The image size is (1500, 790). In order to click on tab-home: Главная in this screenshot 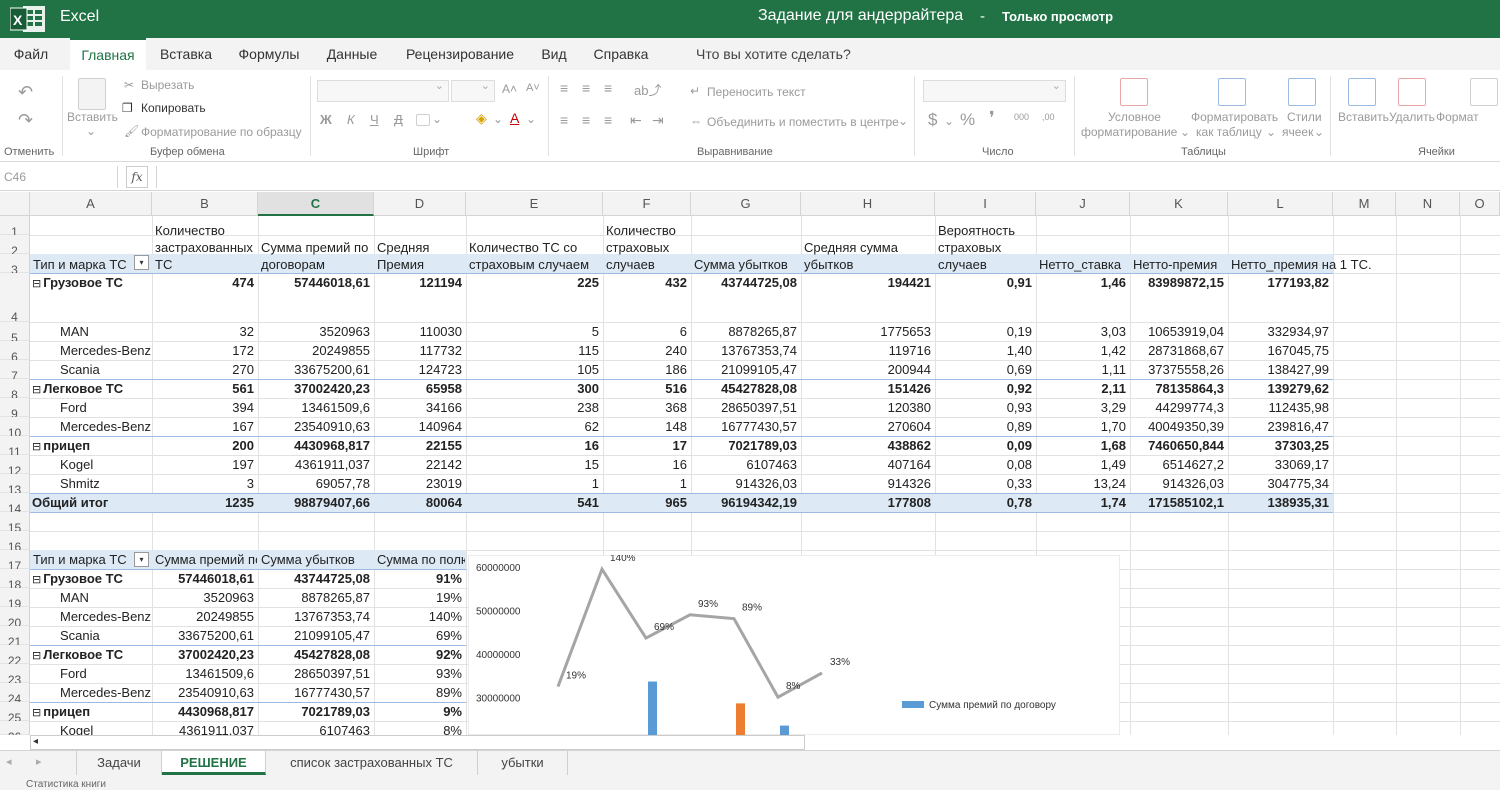, I will do `click(108, 54)`.